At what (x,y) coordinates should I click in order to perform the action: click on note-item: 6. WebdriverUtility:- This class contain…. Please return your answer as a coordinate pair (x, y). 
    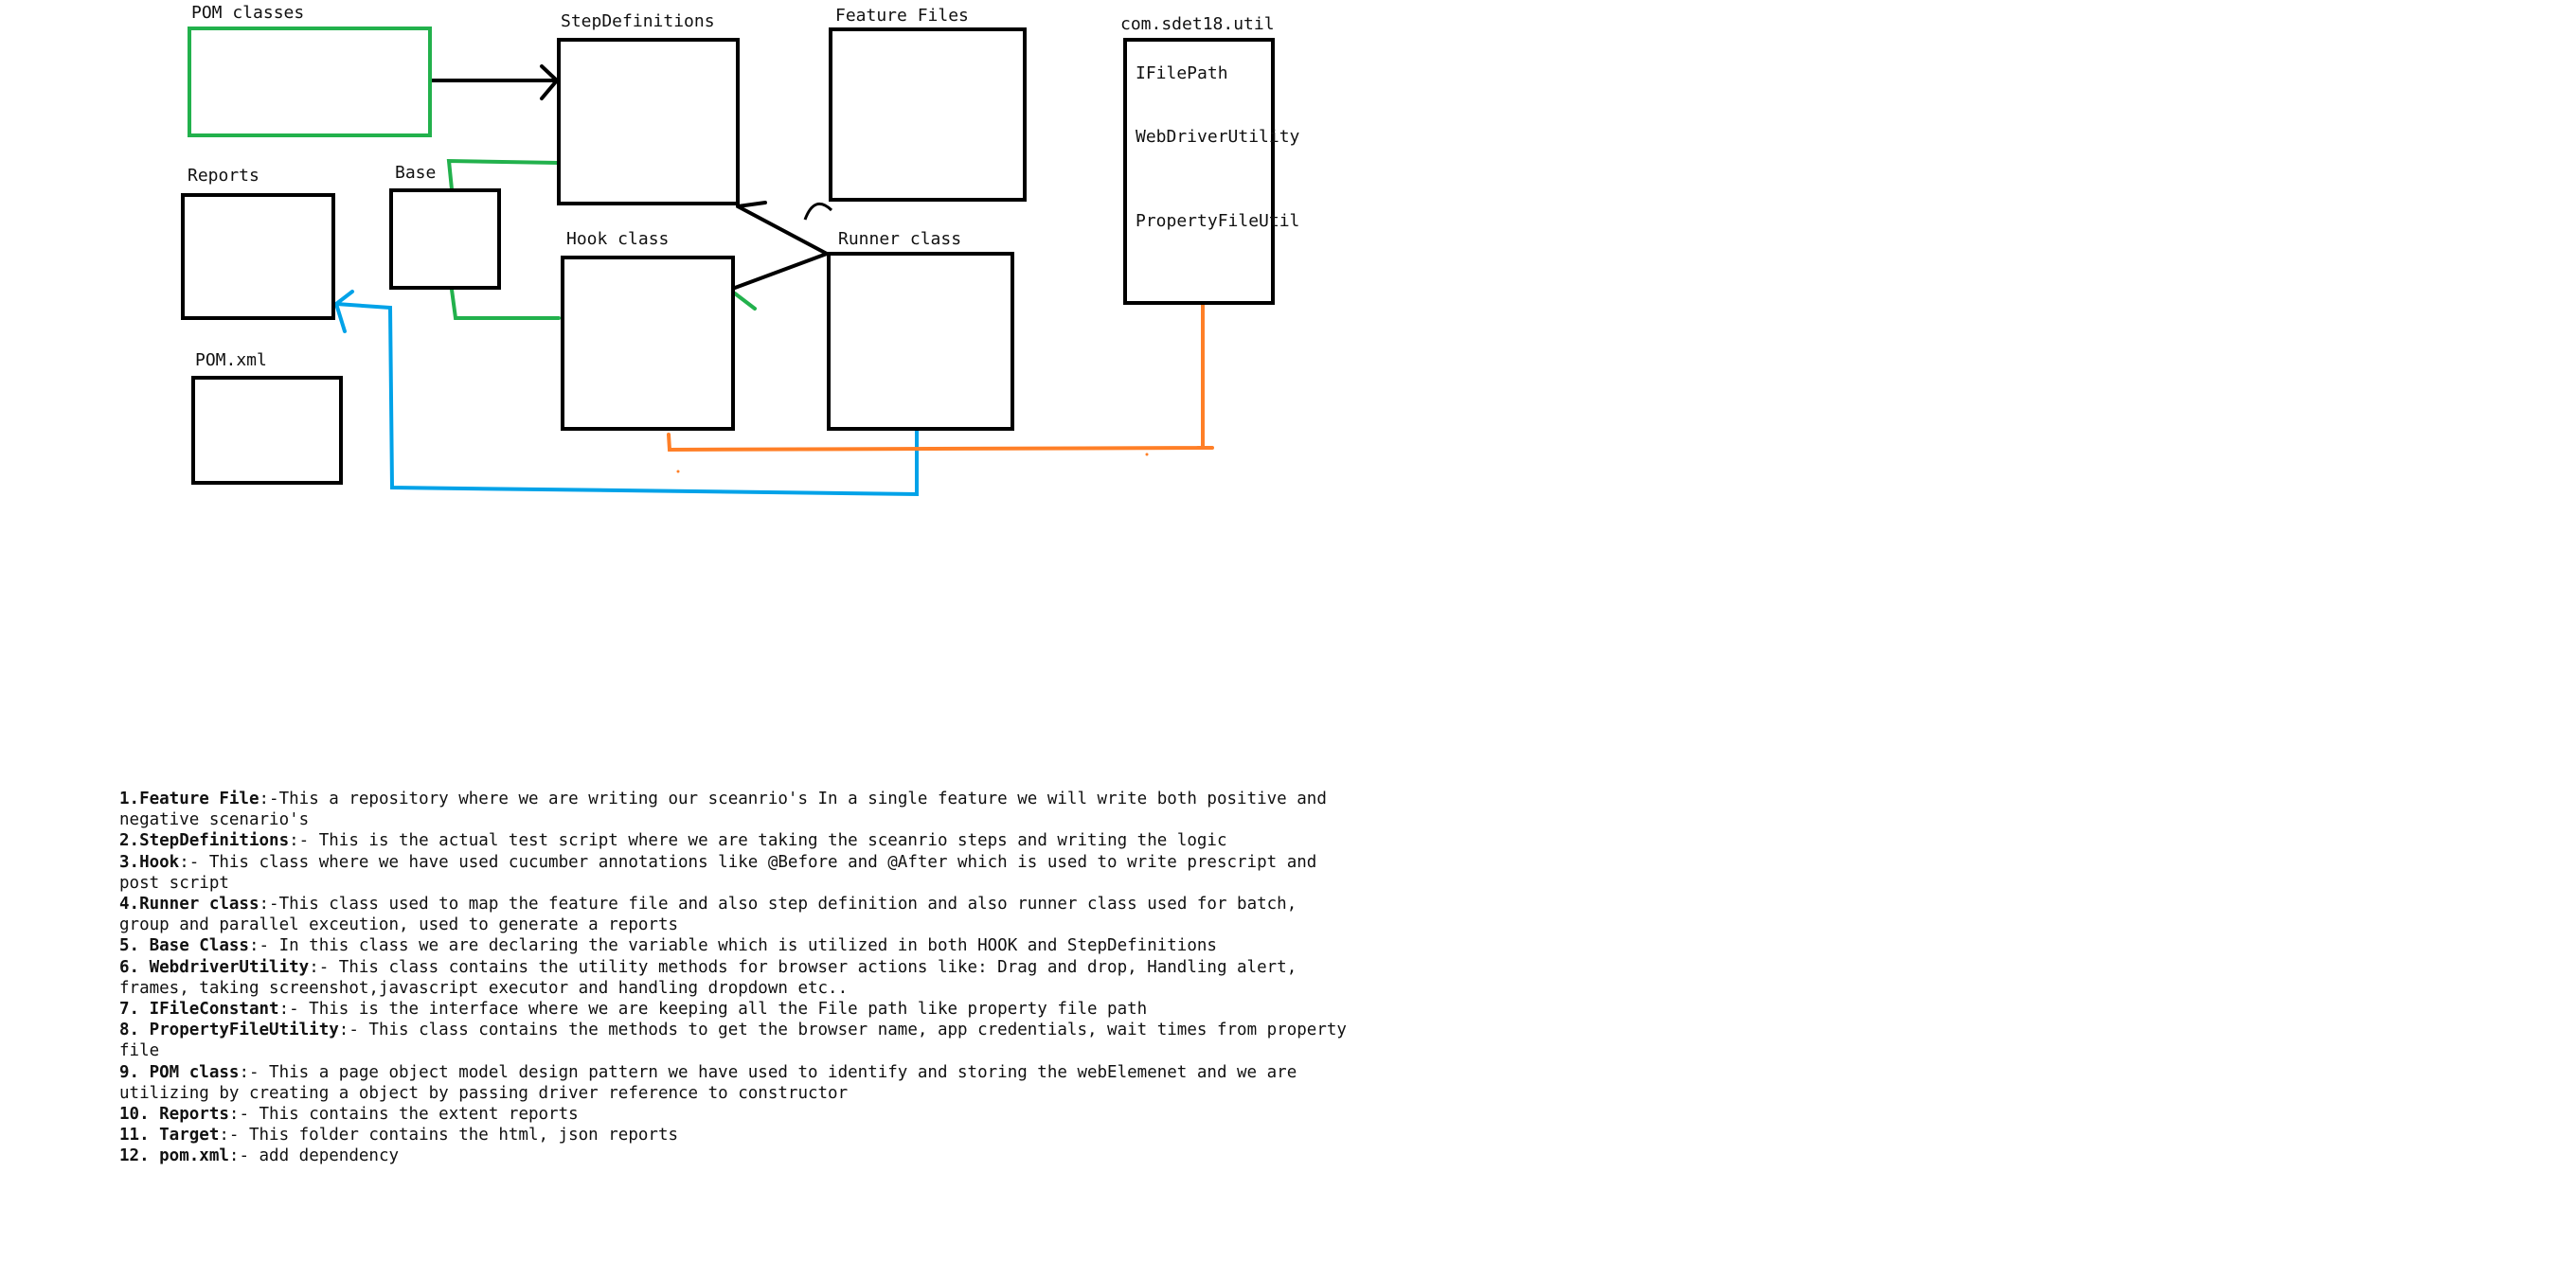
    Looking at the image, I should click on (735, 978).